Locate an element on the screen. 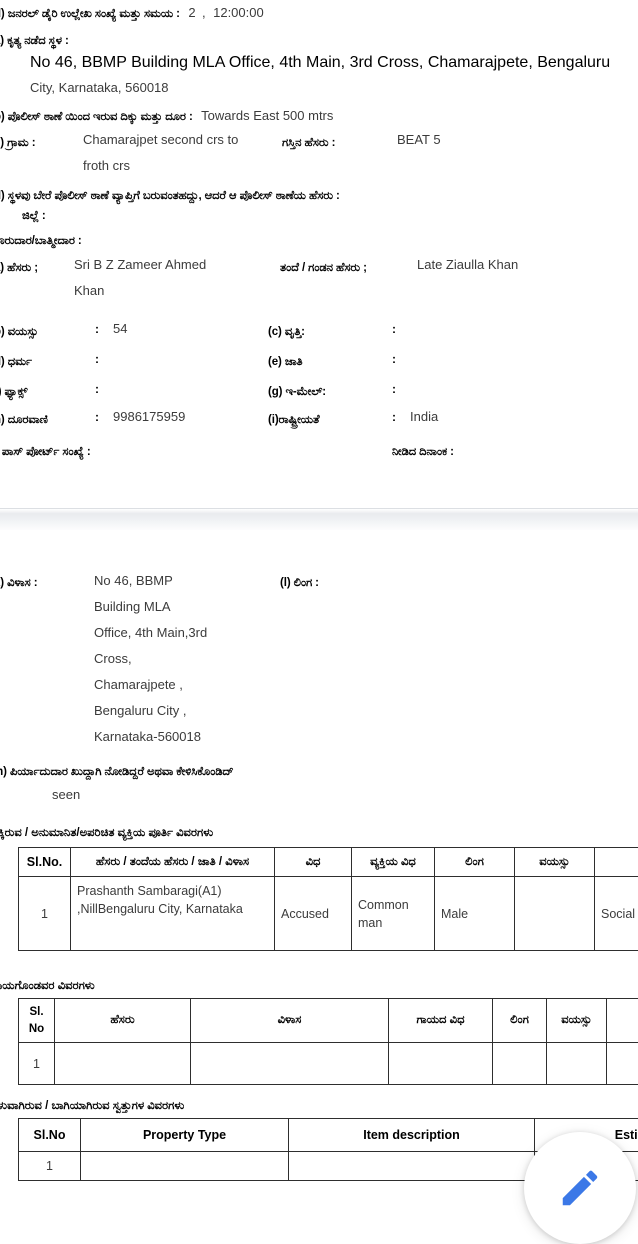 The height and width of the screenshot is (1244, 638). cell-person-type: Common man is located at coordinates (393, 914).